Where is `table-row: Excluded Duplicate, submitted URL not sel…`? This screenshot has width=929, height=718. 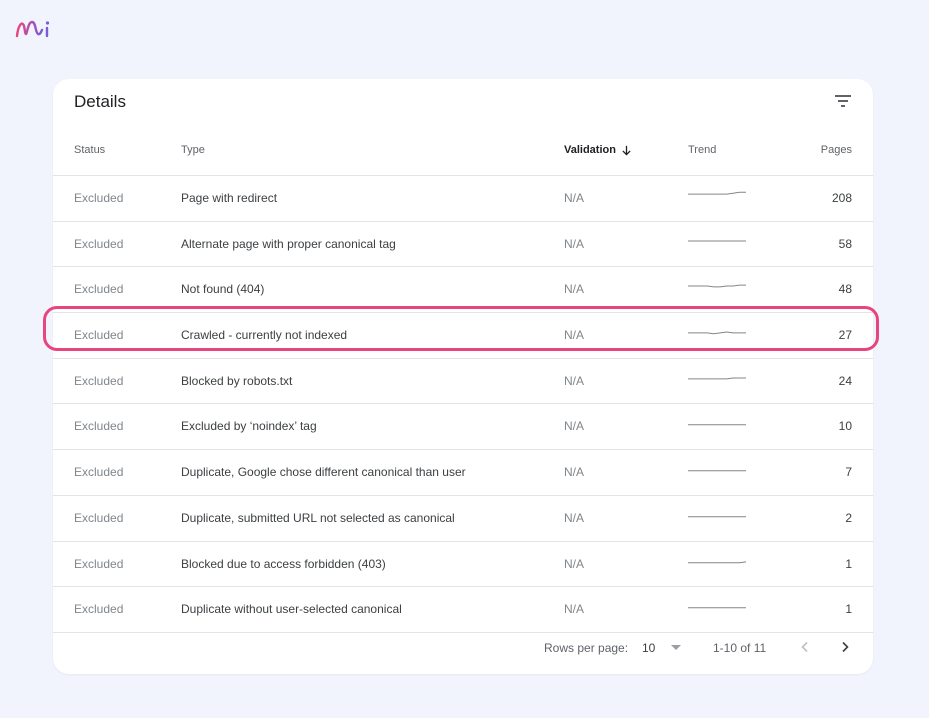
table-row: Excluded Duplicate, submitted URL not sel… is located at coordinates (463, 519).